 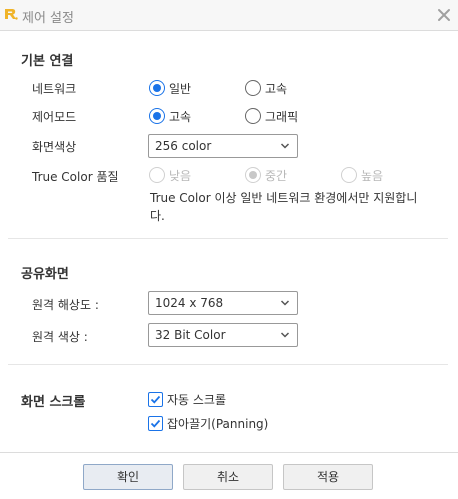 I want to click on resolution-select: 1024 x 768, so click(x=223, y=303).